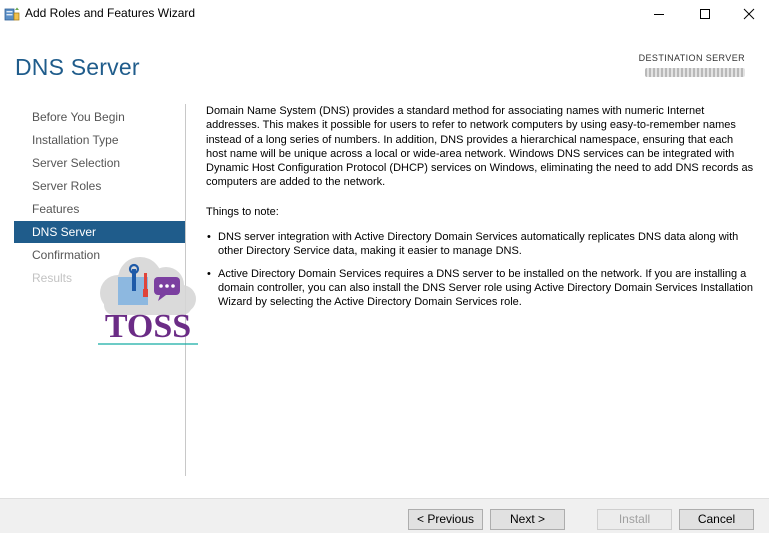  I want to click on things-to-note-heading: Things to note:, so click(242, 211).